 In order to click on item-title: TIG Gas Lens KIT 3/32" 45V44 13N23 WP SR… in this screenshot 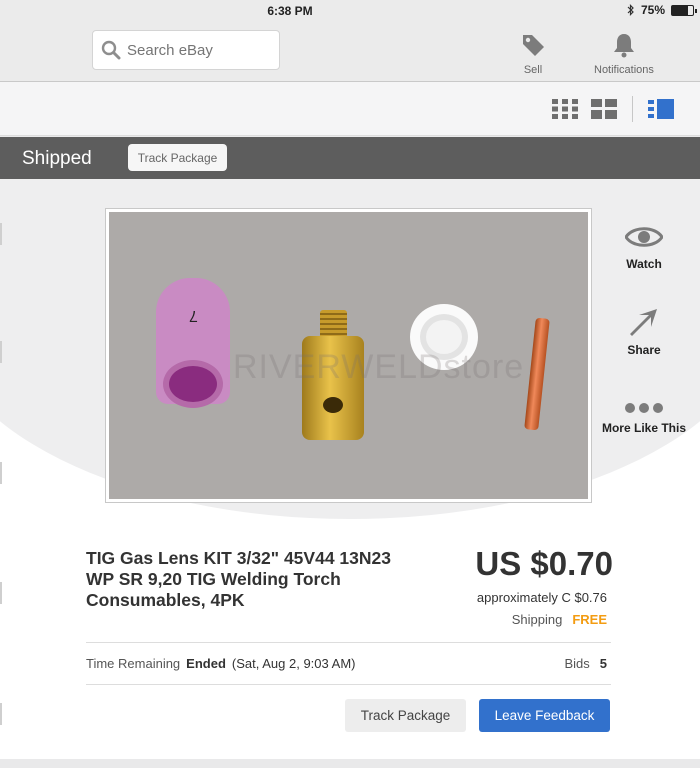, I will do `click(238, 579)`.